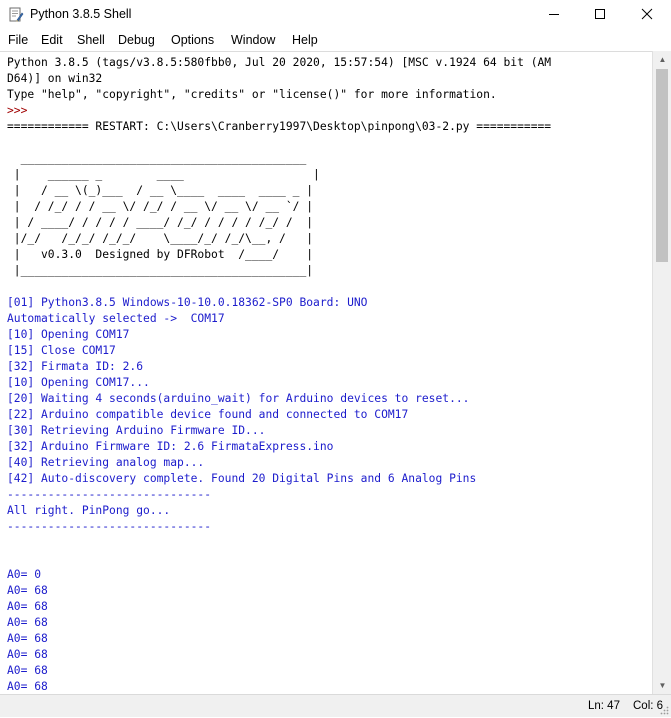 This screenshot has height=718, width=671. Describe the element at coordinates (61, 350) in the screenshot. I see `shell-line: [15] Close COM17` at that location.